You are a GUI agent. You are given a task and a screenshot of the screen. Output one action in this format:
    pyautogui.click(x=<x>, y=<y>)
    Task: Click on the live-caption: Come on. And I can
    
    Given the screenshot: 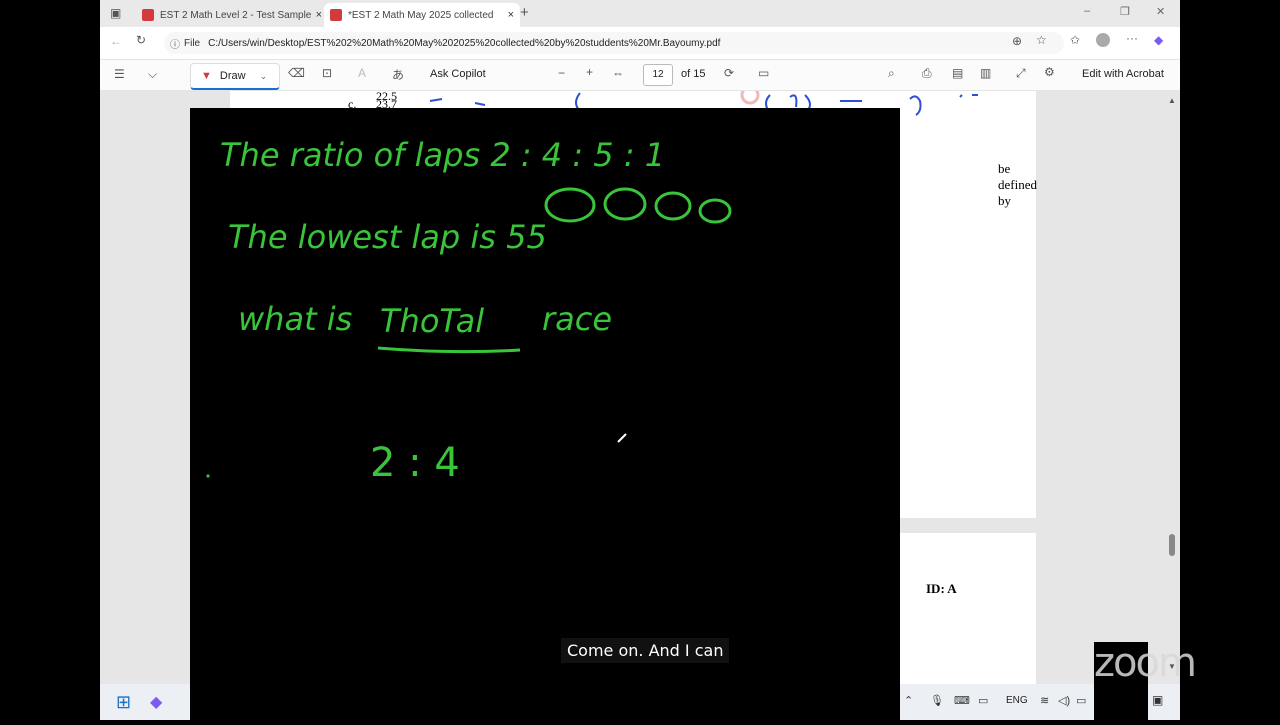 What is the action you would take?
    pyautogui.click(x=645, y=650)
    